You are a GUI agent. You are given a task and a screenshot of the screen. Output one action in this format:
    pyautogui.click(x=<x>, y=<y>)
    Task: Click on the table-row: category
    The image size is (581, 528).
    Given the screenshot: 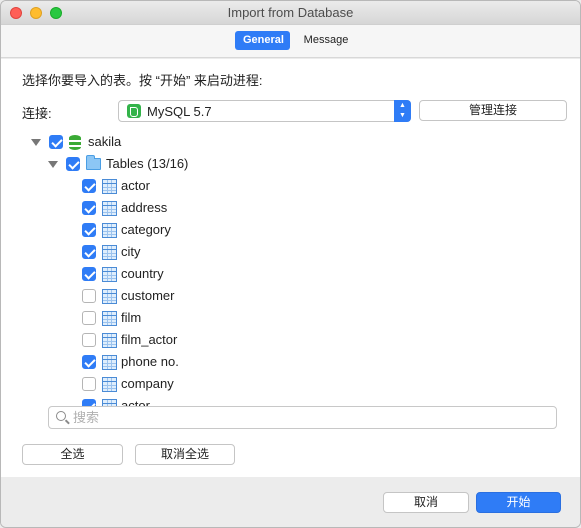 What is the action you would take?
    pyautogui.click(x=126, y=230)
    